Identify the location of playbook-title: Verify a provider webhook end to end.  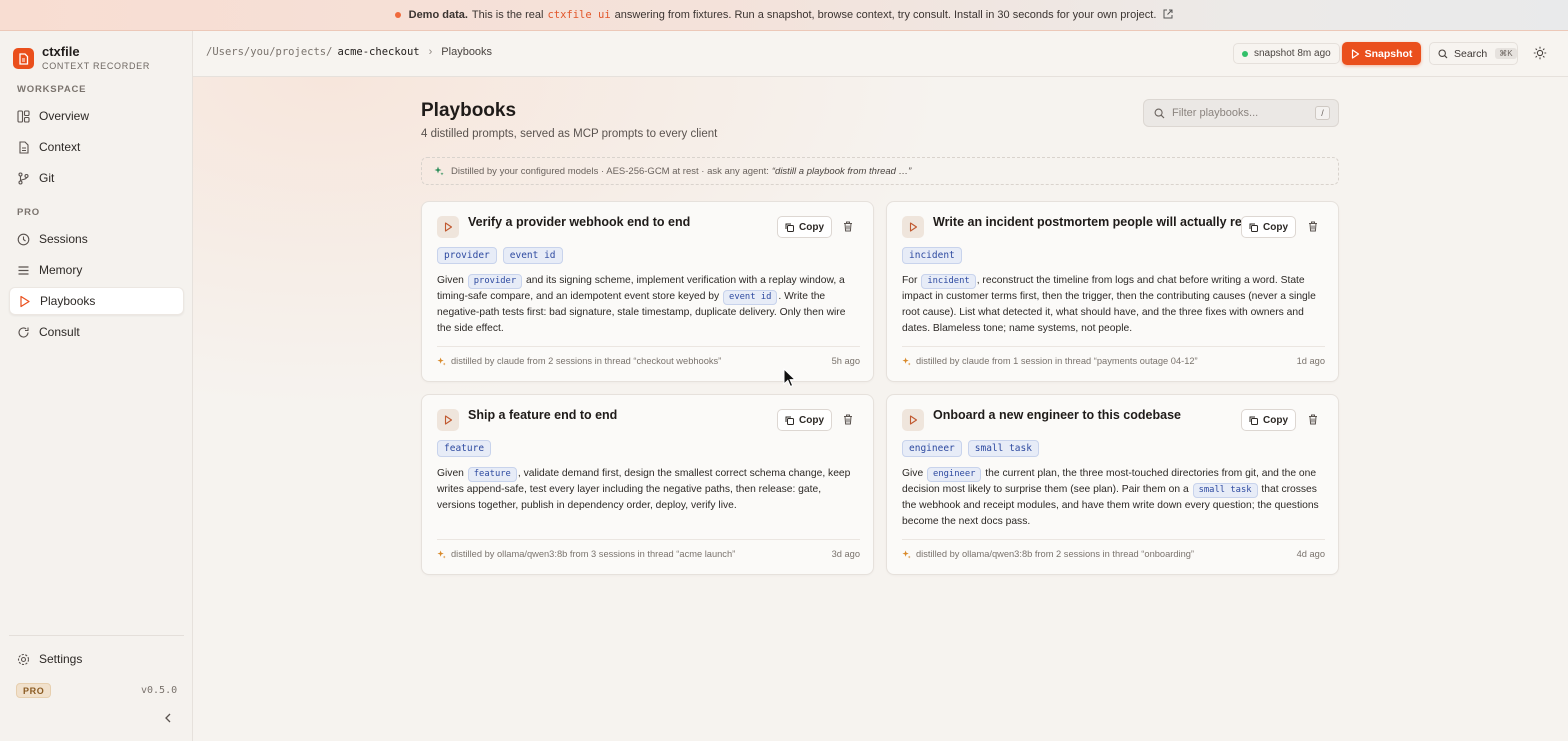
(579, 222).